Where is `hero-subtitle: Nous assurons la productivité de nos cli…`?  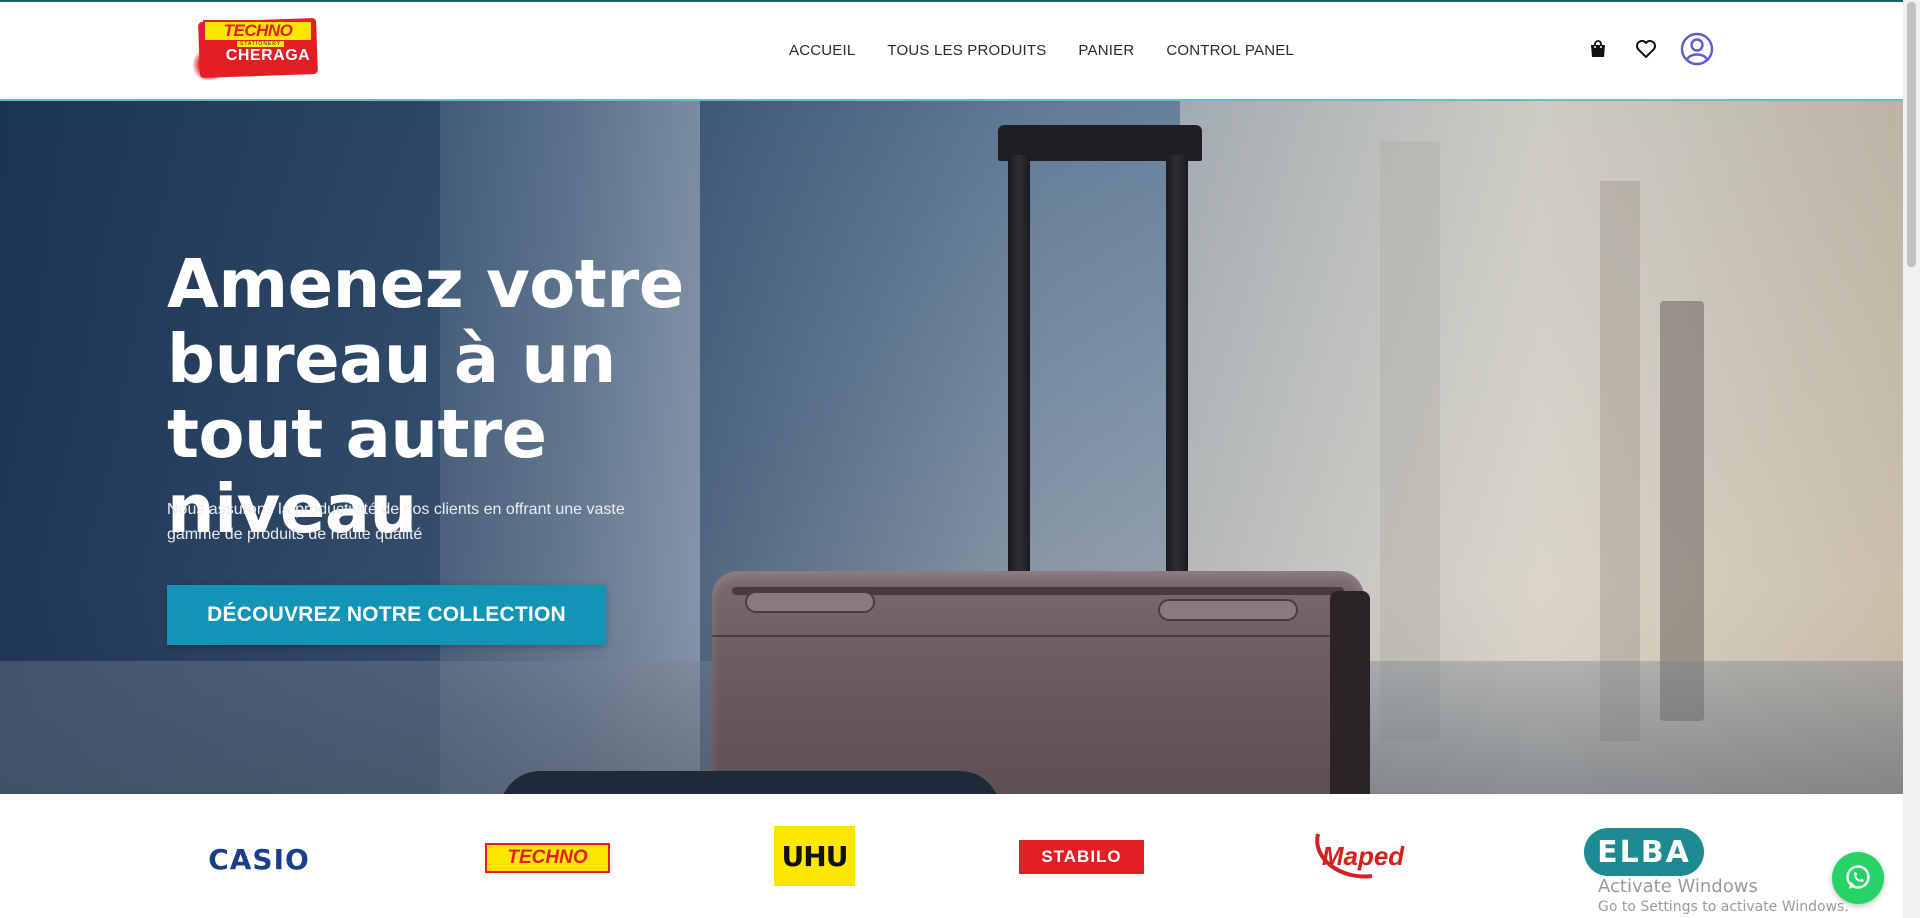 hero-subtitle: Nous assurons la productivité de nos cli… is located at coordinates (396, 522).